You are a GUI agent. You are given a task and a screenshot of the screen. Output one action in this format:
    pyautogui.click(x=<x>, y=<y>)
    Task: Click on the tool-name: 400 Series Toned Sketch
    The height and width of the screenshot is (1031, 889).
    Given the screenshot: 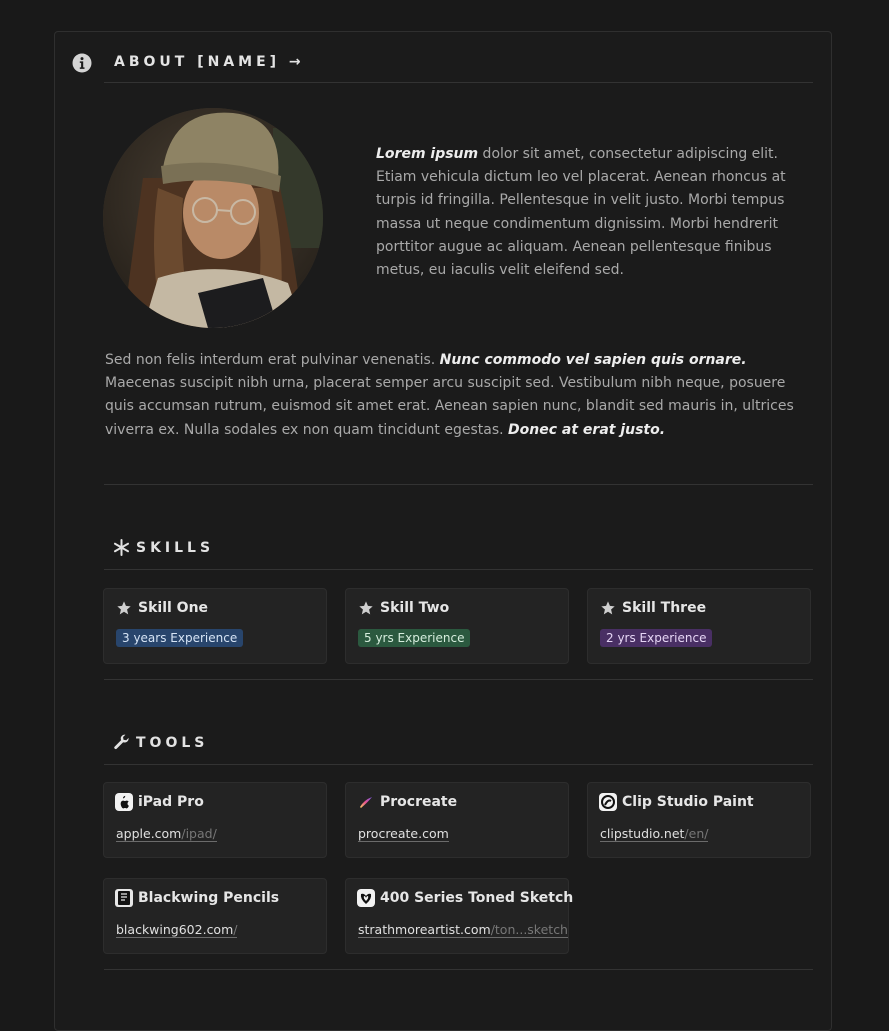 What is the action you would take?
    pyautogui.click(x=477, y=898)
    